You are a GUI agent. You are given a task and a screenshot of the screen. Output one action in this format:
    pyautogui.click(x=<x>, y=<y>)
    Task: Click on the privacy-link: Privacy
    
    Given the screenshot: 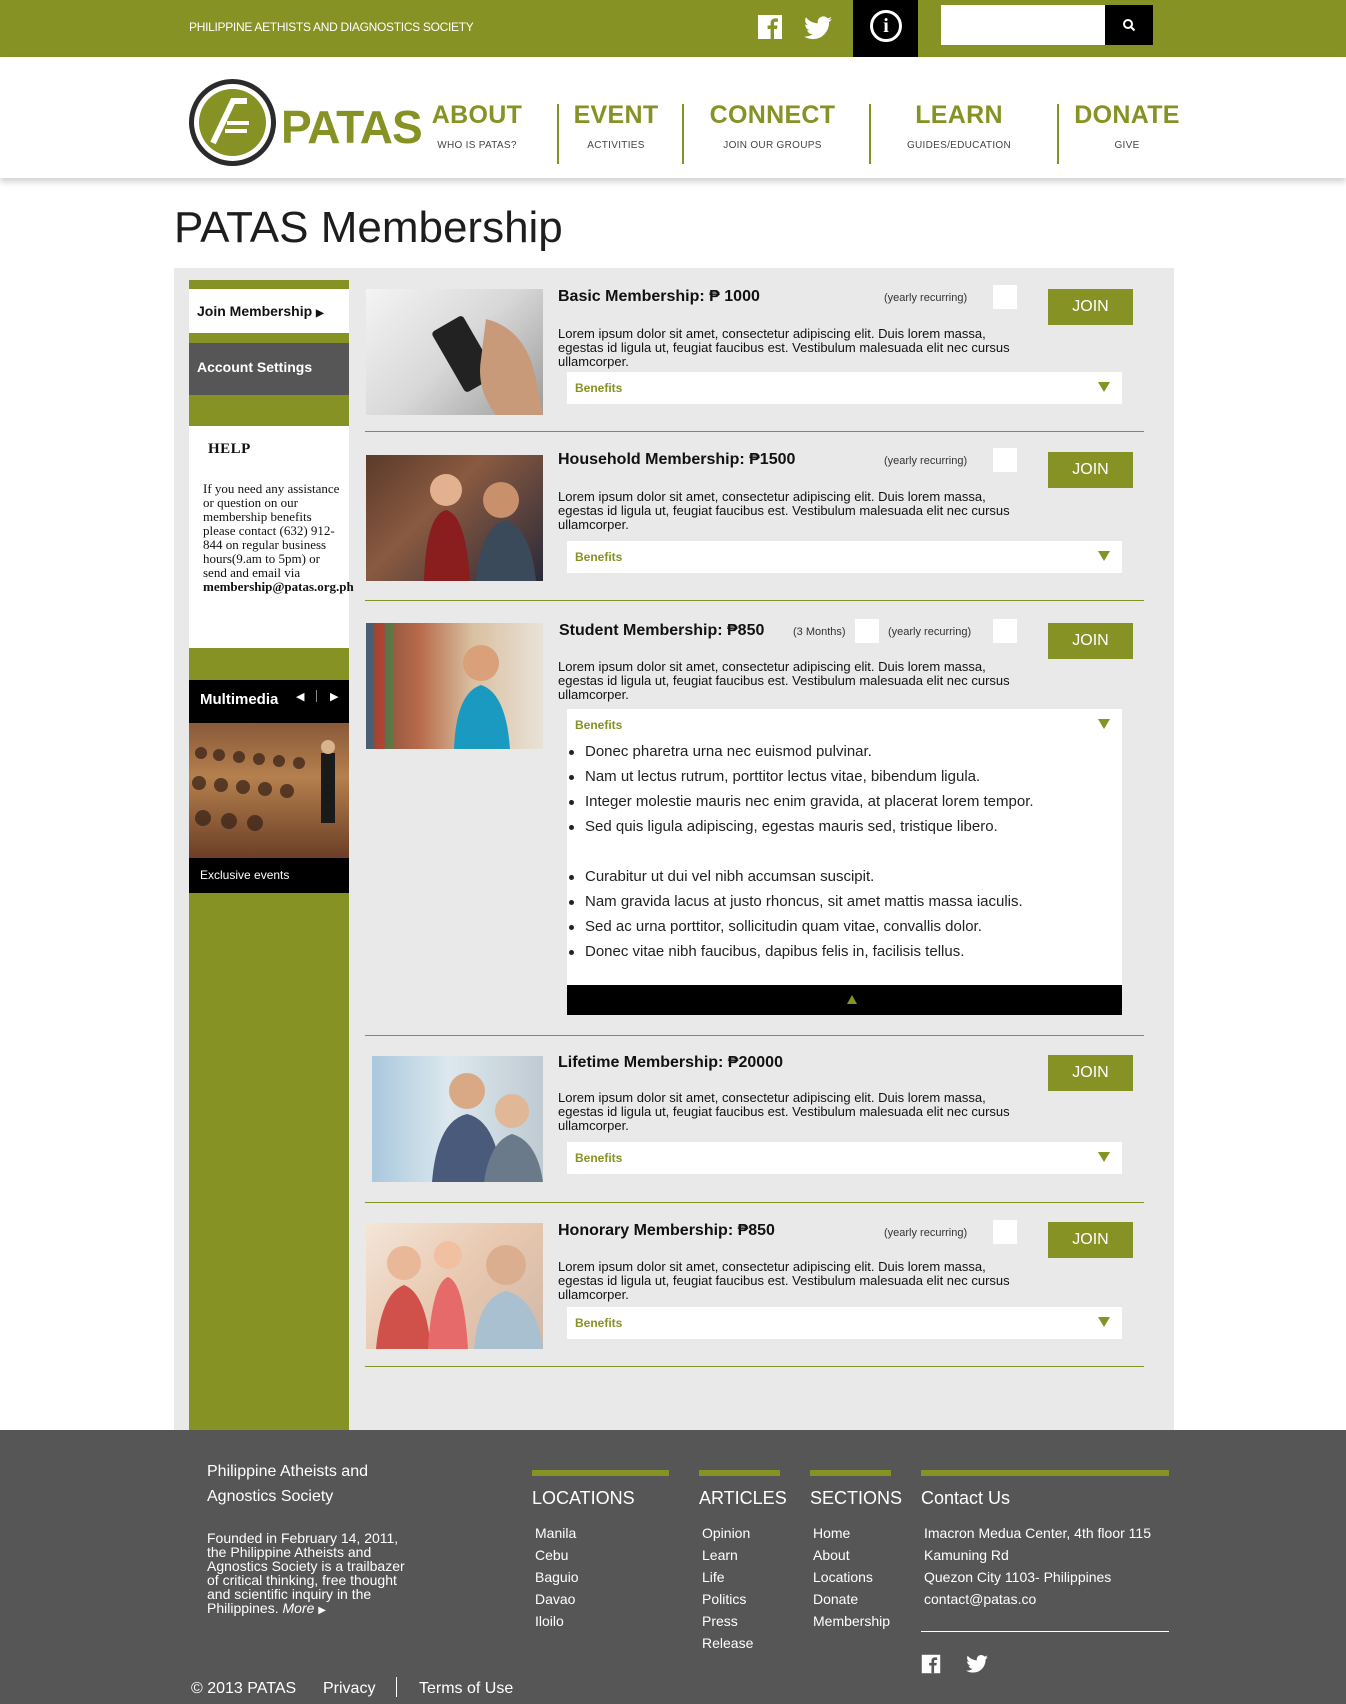 What is the action you would take?
    pyautogui.click(x=349, y=1689)
    